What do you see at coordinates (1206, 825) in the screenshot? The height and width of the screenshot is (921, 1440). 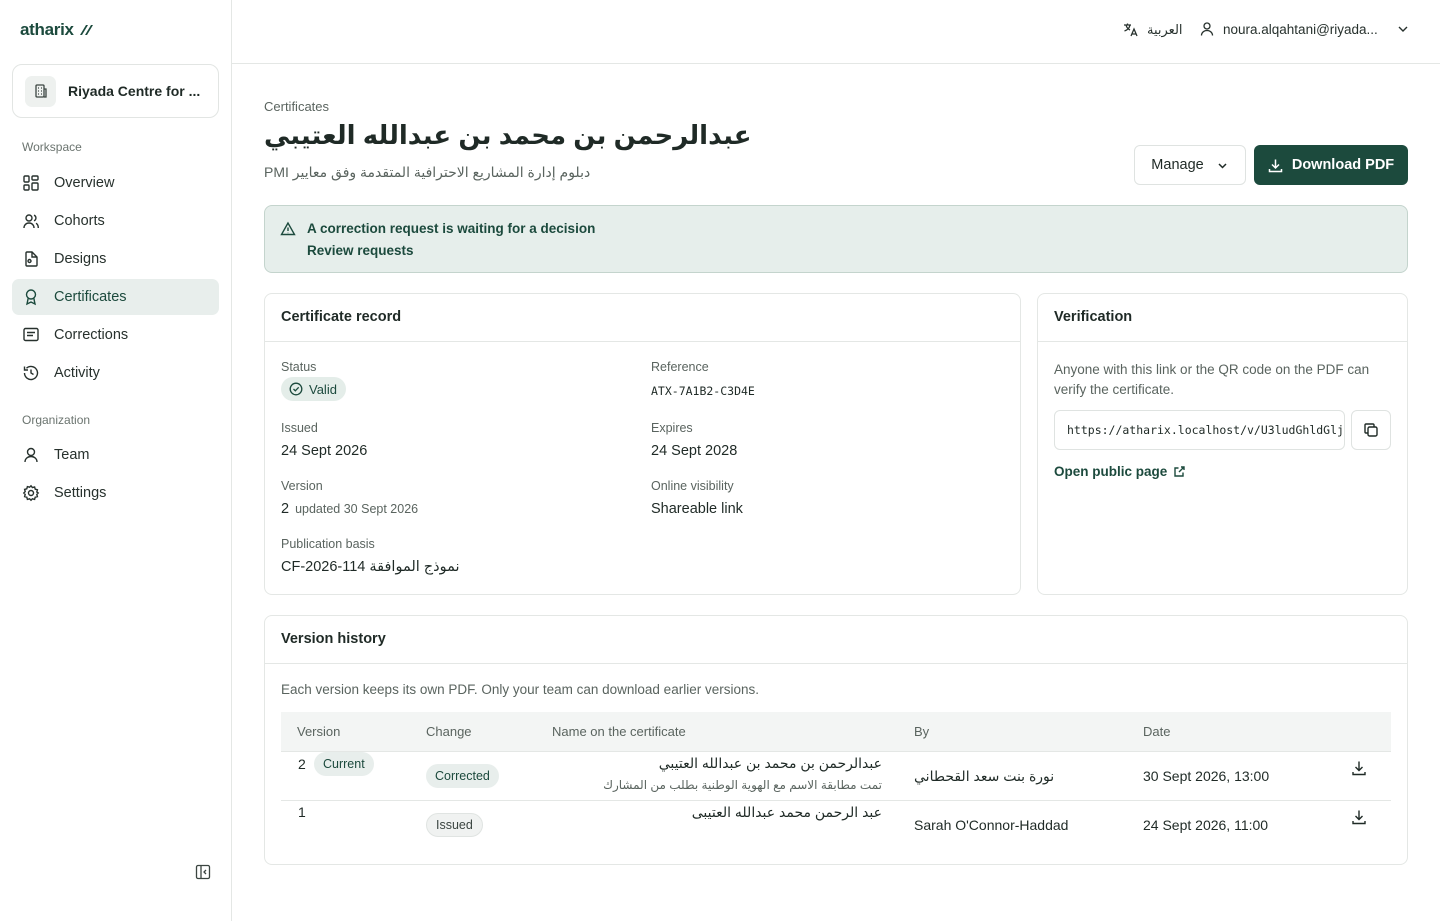 I see `row-date: 24 Sept 2026, 11:00` at bounding box center [1206, 825].